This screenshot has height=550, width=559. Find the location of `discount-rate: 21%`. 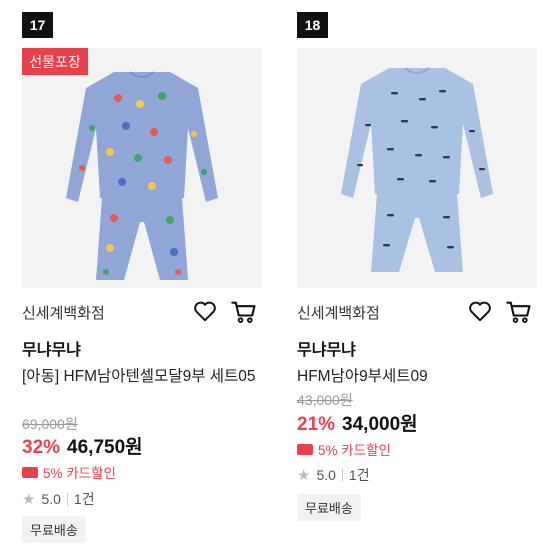

discount-rate: 21% is located at coordinates (316, 424).